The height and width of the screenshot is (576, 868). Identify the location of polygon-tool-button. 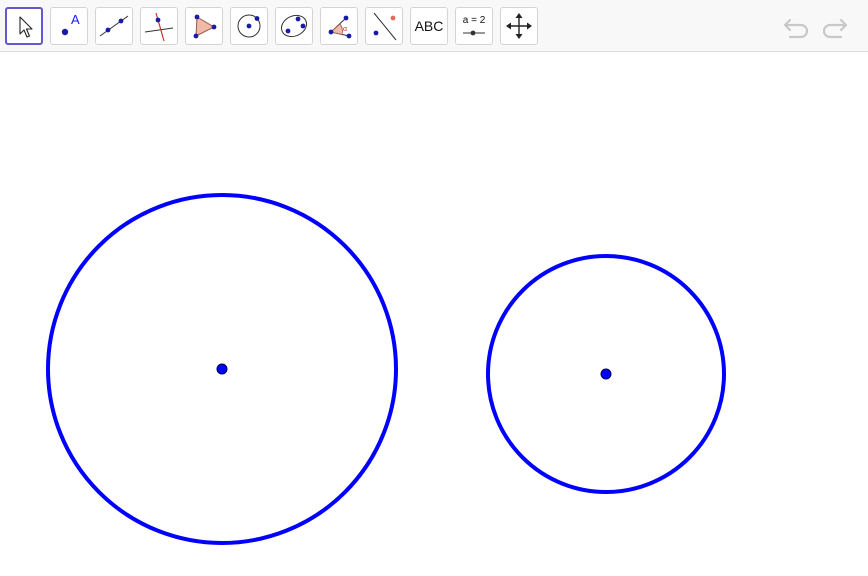
(204, 26).